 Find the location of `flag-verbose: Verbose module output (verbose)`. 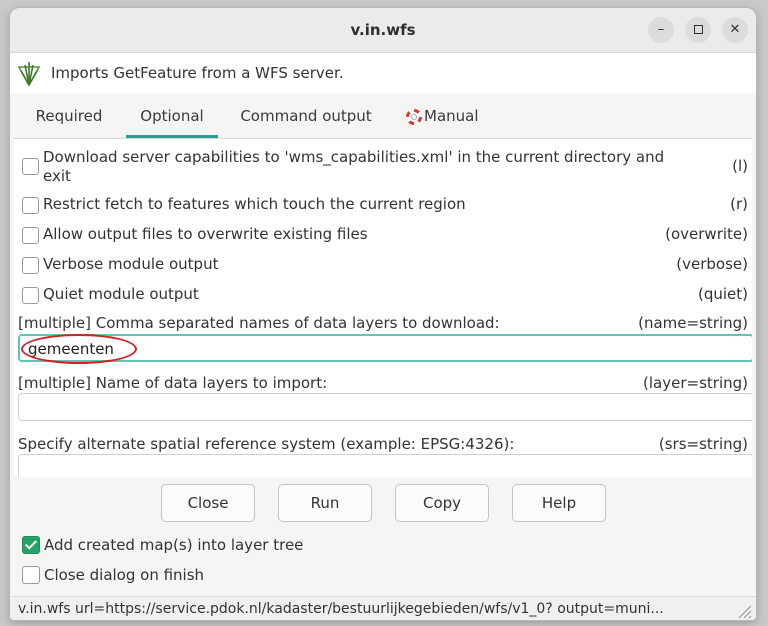

flag-verbose: Verbose module output (verbose) is located at coordinates (383, 266).